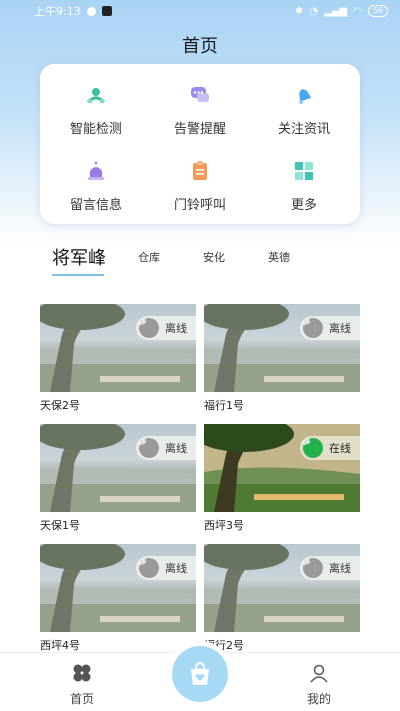 Image resolution: width=400 pixels, height=711 pixels. Describe the element at coordinates (224, 525) in the screenshot. I see `camera-name: 西坪3号` at that location.